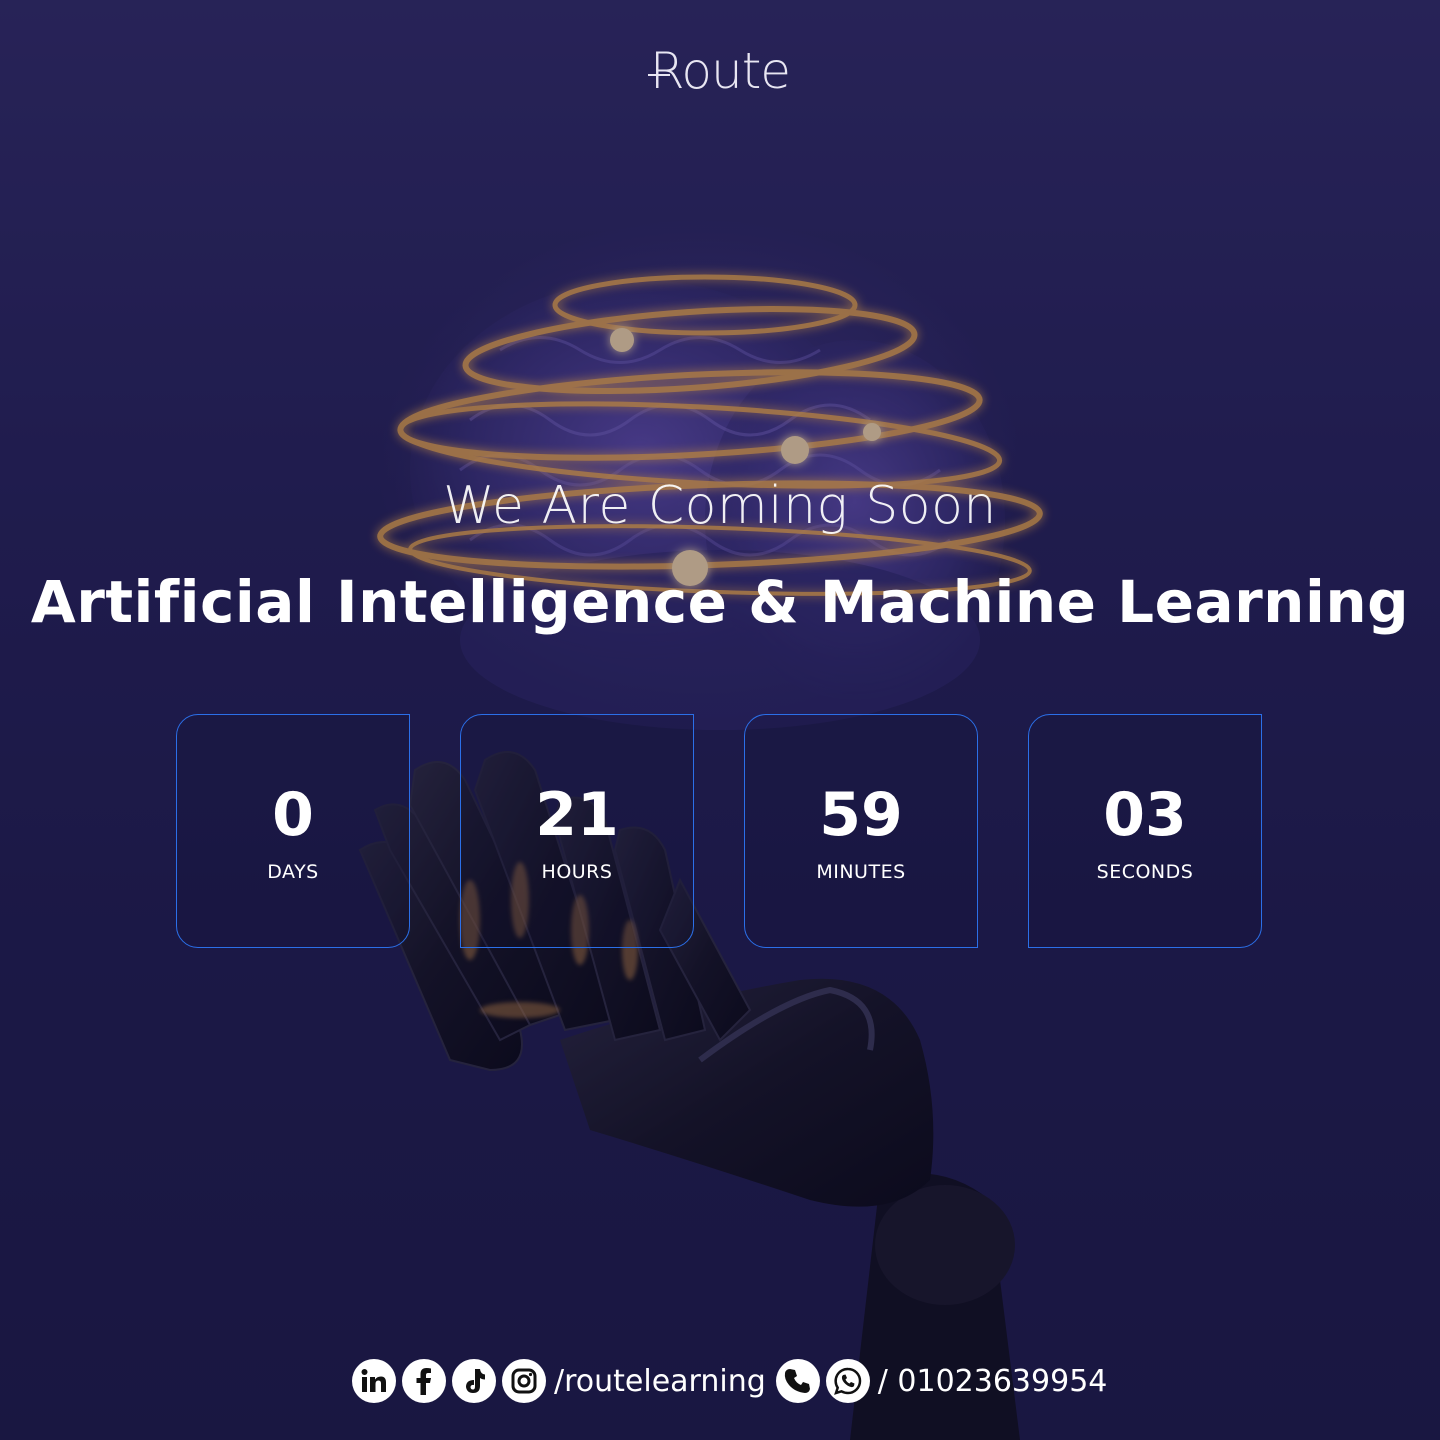 This screenshot has width=1440, height=1440. What do you see at coordinates (293, 872) in the screenshot?
I see `countdown-days-label: DAYS` at bounding box center [293, 872].